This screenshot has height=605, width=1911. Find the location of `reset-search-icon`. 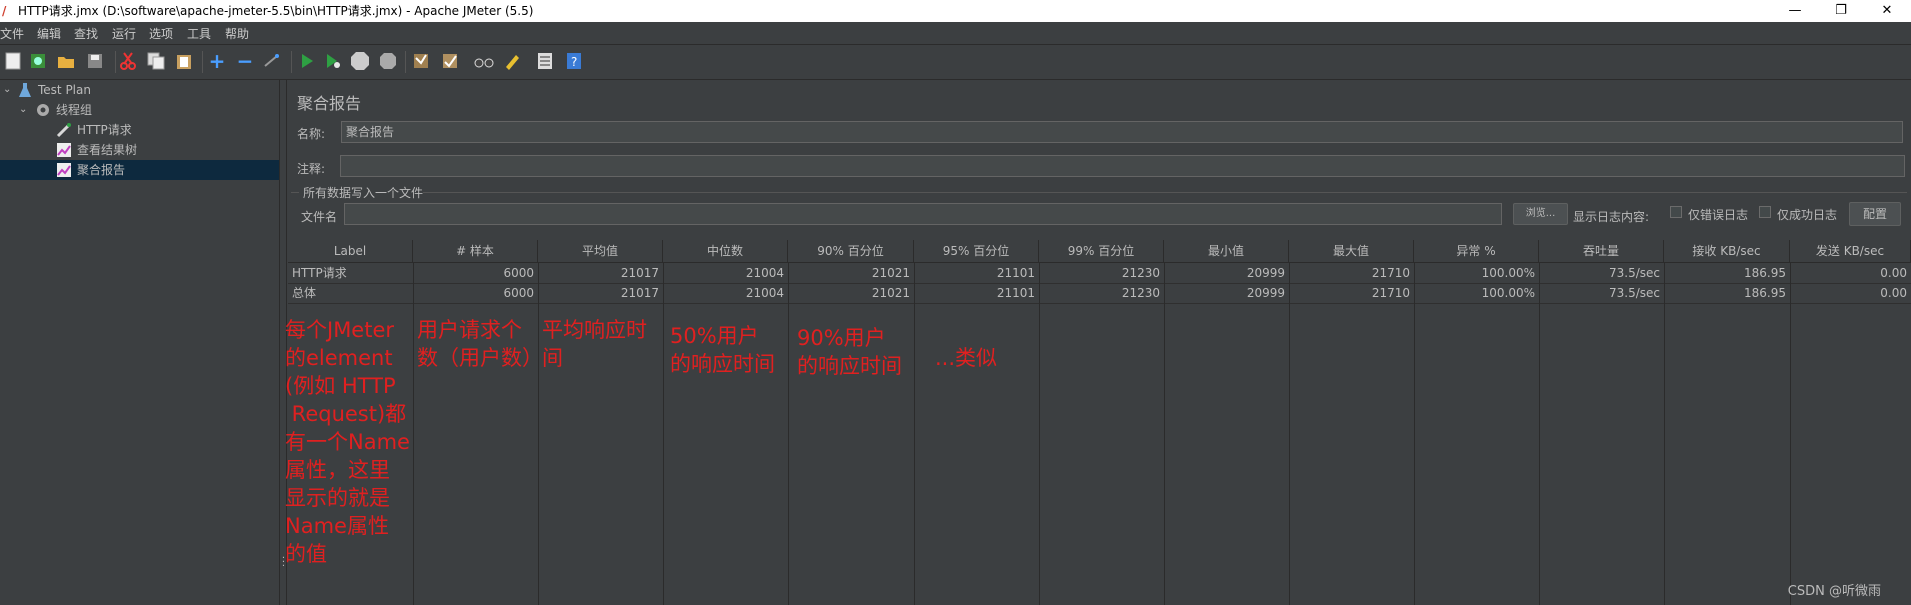

reset-search-icon is located at coordinates (512, 61).